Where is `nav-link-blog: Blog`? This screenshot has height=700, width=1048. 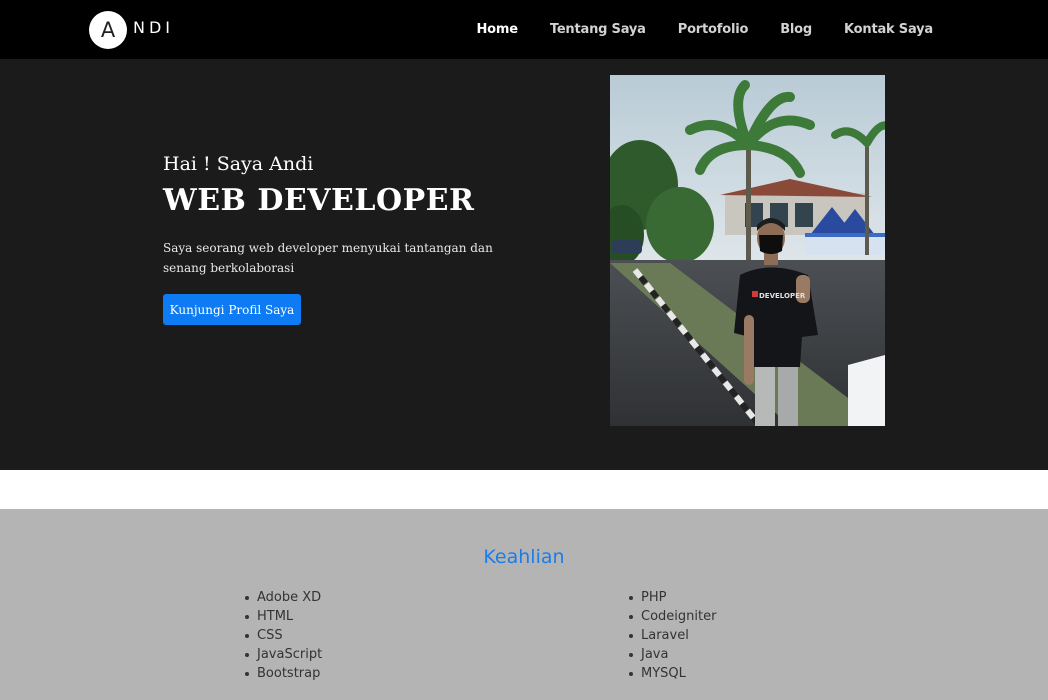
nav-link-blog: Blog is located at coordinates (796, 29).